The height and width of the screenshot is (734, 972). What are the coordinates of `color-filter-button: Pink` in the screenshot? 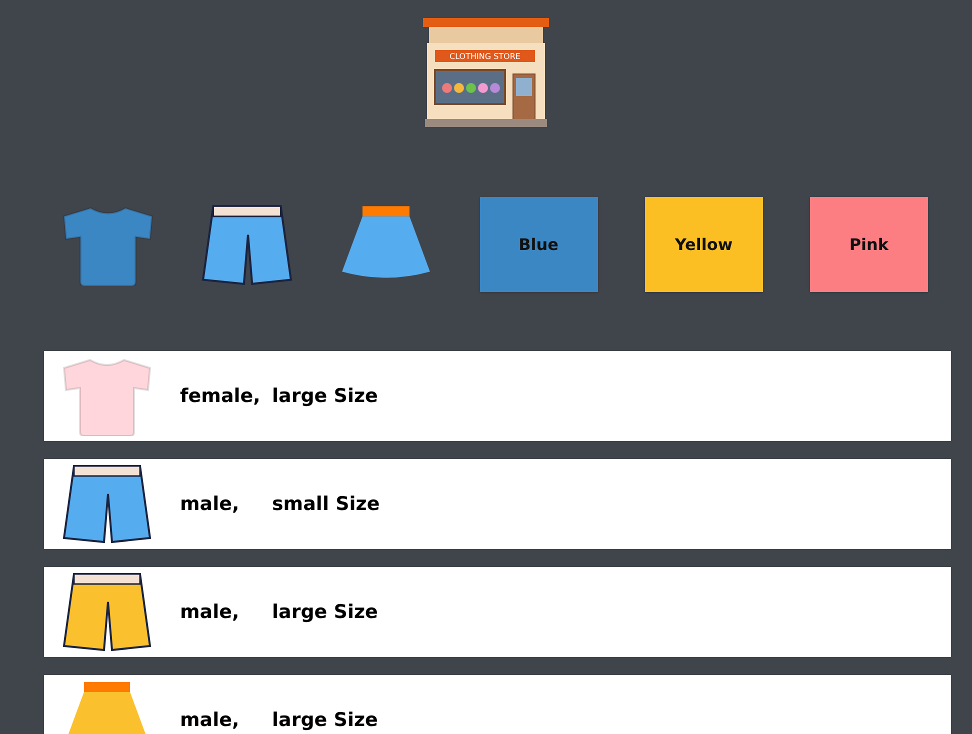 It's located at (869, 244).